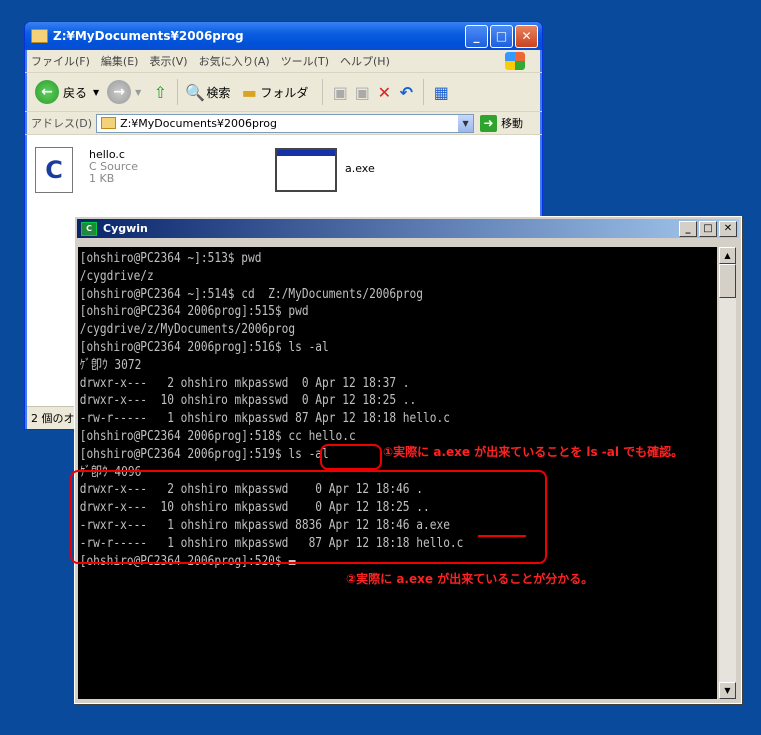  What do you see at coordinates (170, 258) in the screenshot?
I see `terminal-line: [ohshiro@PC2364 ~]:513$ pwd` at bounding box center [170, 258].